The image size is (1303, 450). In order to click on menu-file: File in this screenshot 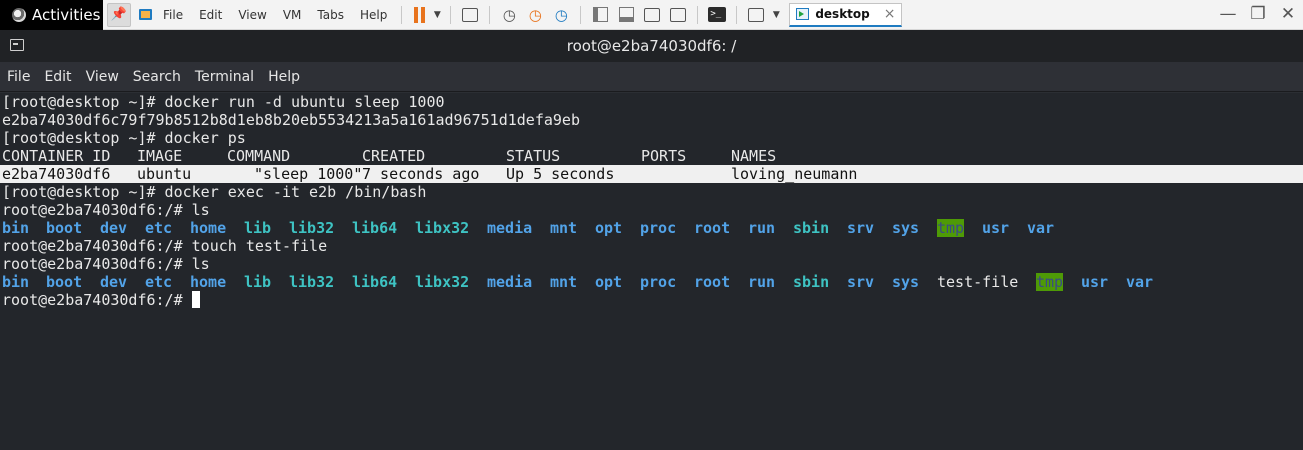, I will do `click(173, 15)`.